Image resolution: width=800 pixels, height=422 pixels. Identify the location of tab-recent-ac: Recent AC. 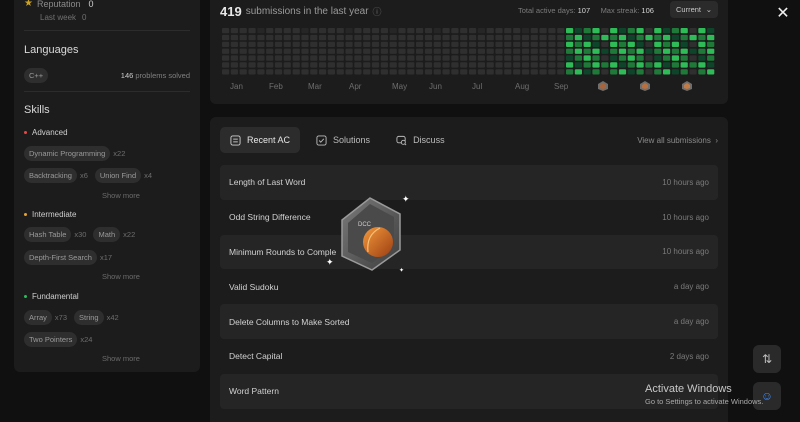
(260, 140).